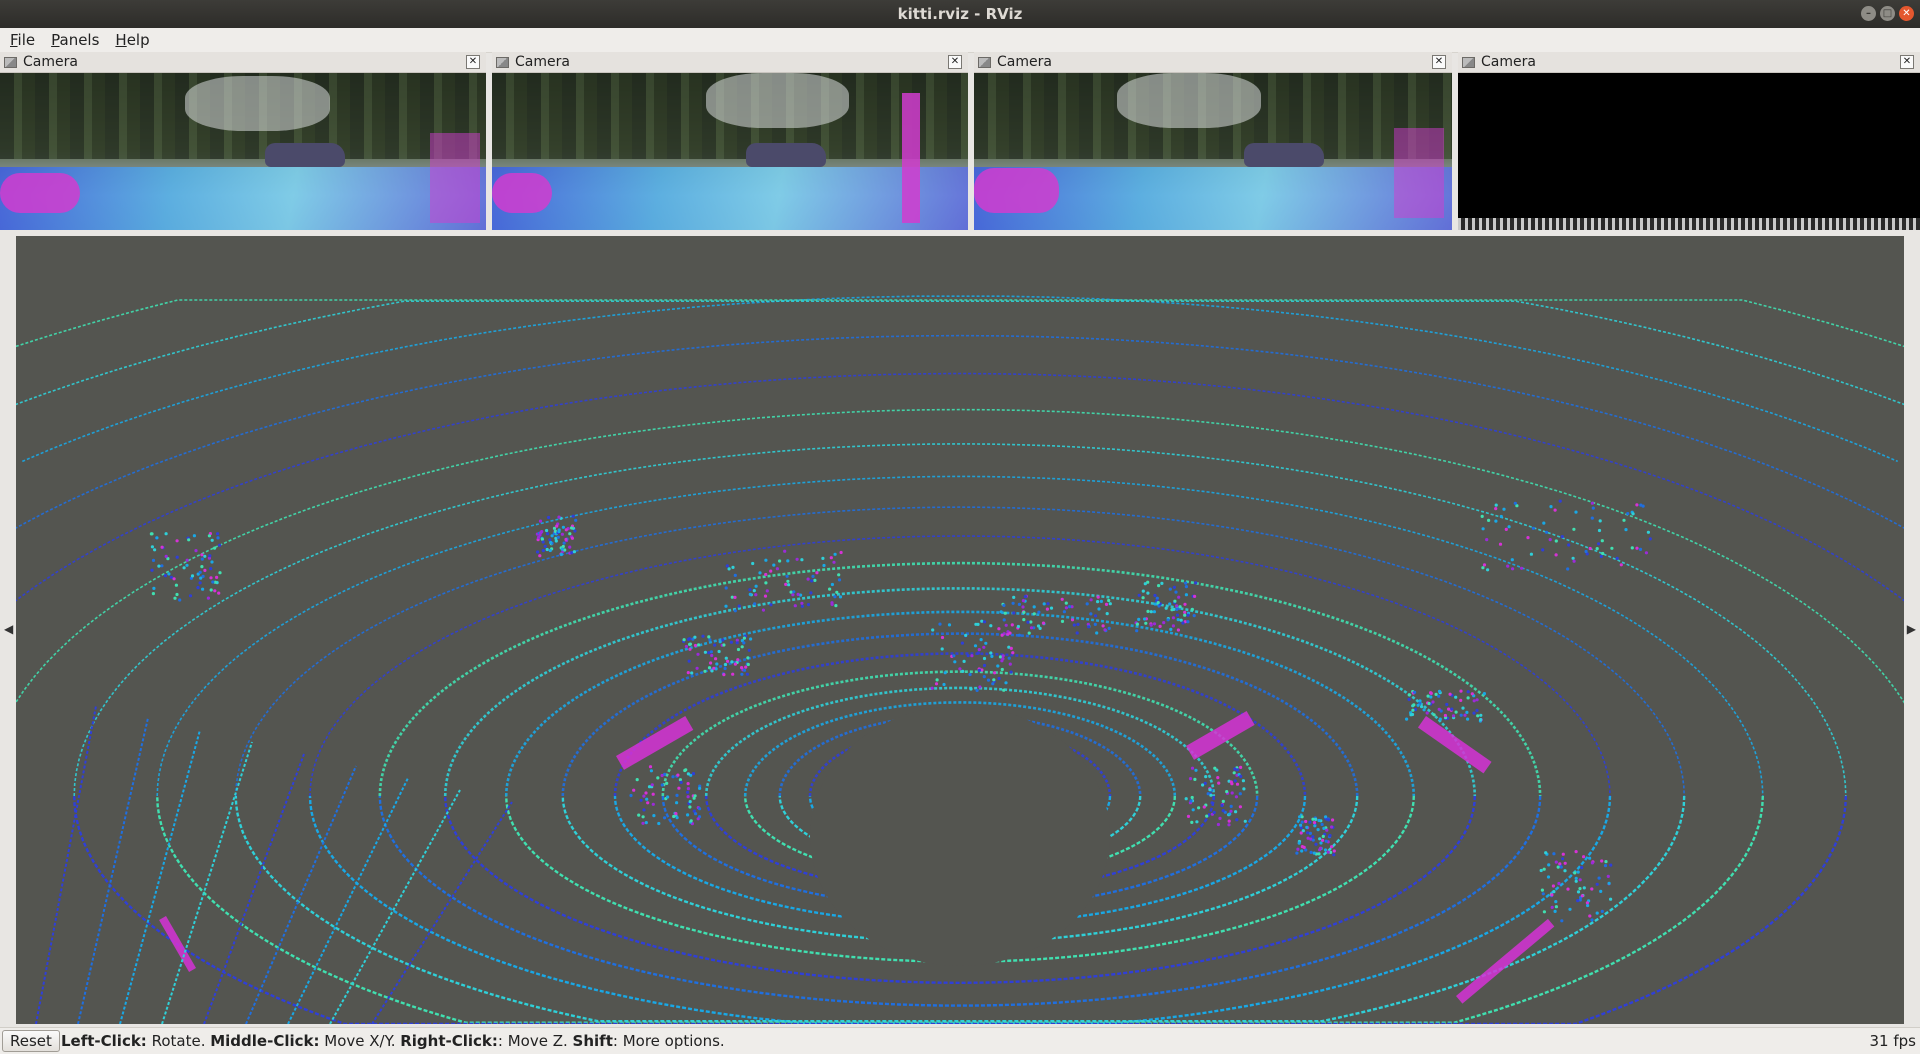 Image resolution: width=1920 pixels, height=1054 pixels. Describe the element at coordinates (1906, 13) in the screenshot. I see `close-icon: ✕` at that location.